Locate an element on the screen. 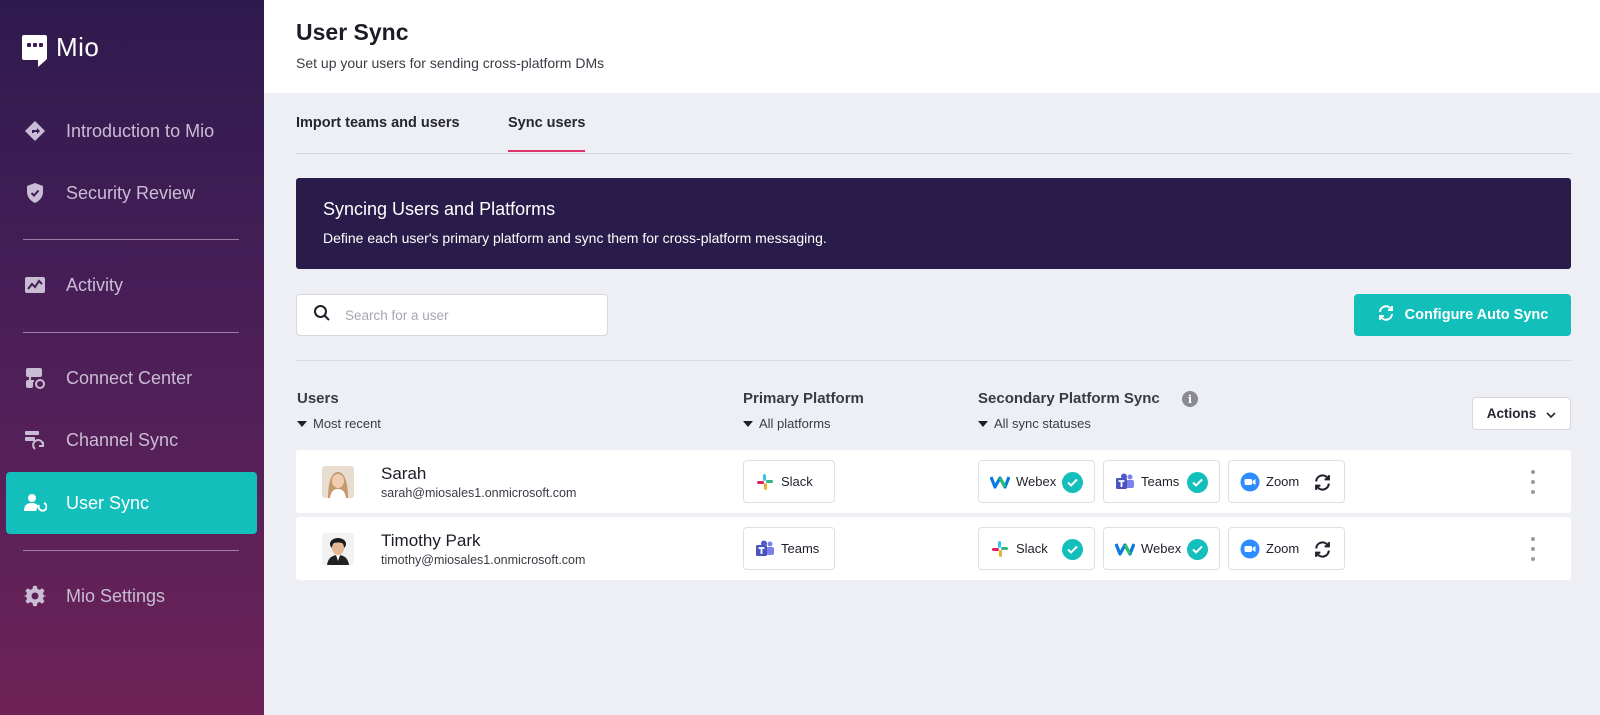  user-email: sarah@miosales1.onmicrosoft.com is located at coordinates (479, 493).